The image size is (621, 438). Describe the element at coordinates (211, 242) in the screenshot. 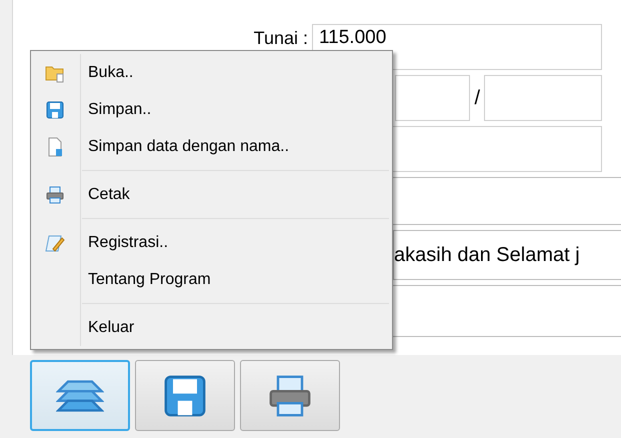

I see `menu-item: Registrasi..` at that location.